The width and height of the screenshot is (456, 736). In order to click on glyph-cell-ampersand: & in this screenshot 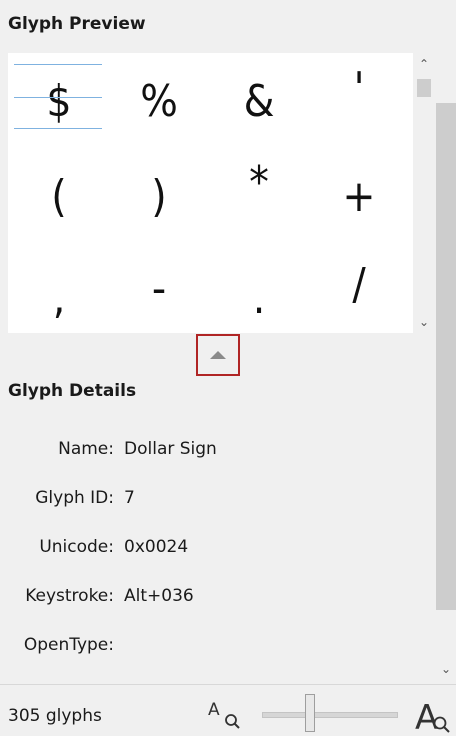, I will do `click(259, 102)`.